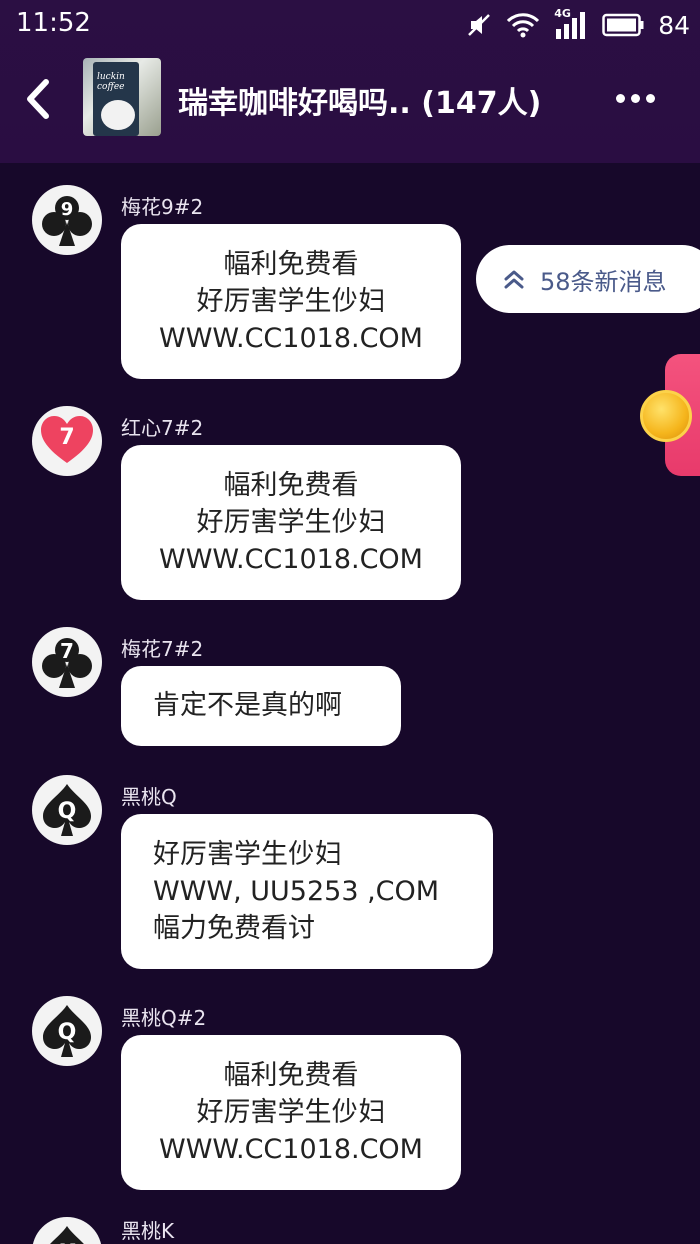 The height and width of the screenshot is (1244, 700). I want to click on new-messages-button: 58条新消息, so click(588, 279).